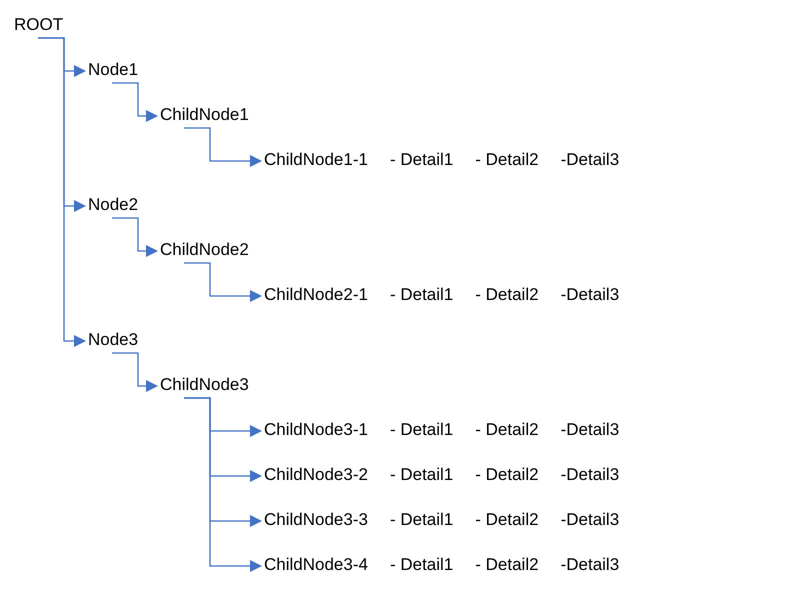 This screenshot has width=789, height=598. Describe the element at coordinates (204, 115) in the screenshot. I see `node-label: ChildNode1` at that location.